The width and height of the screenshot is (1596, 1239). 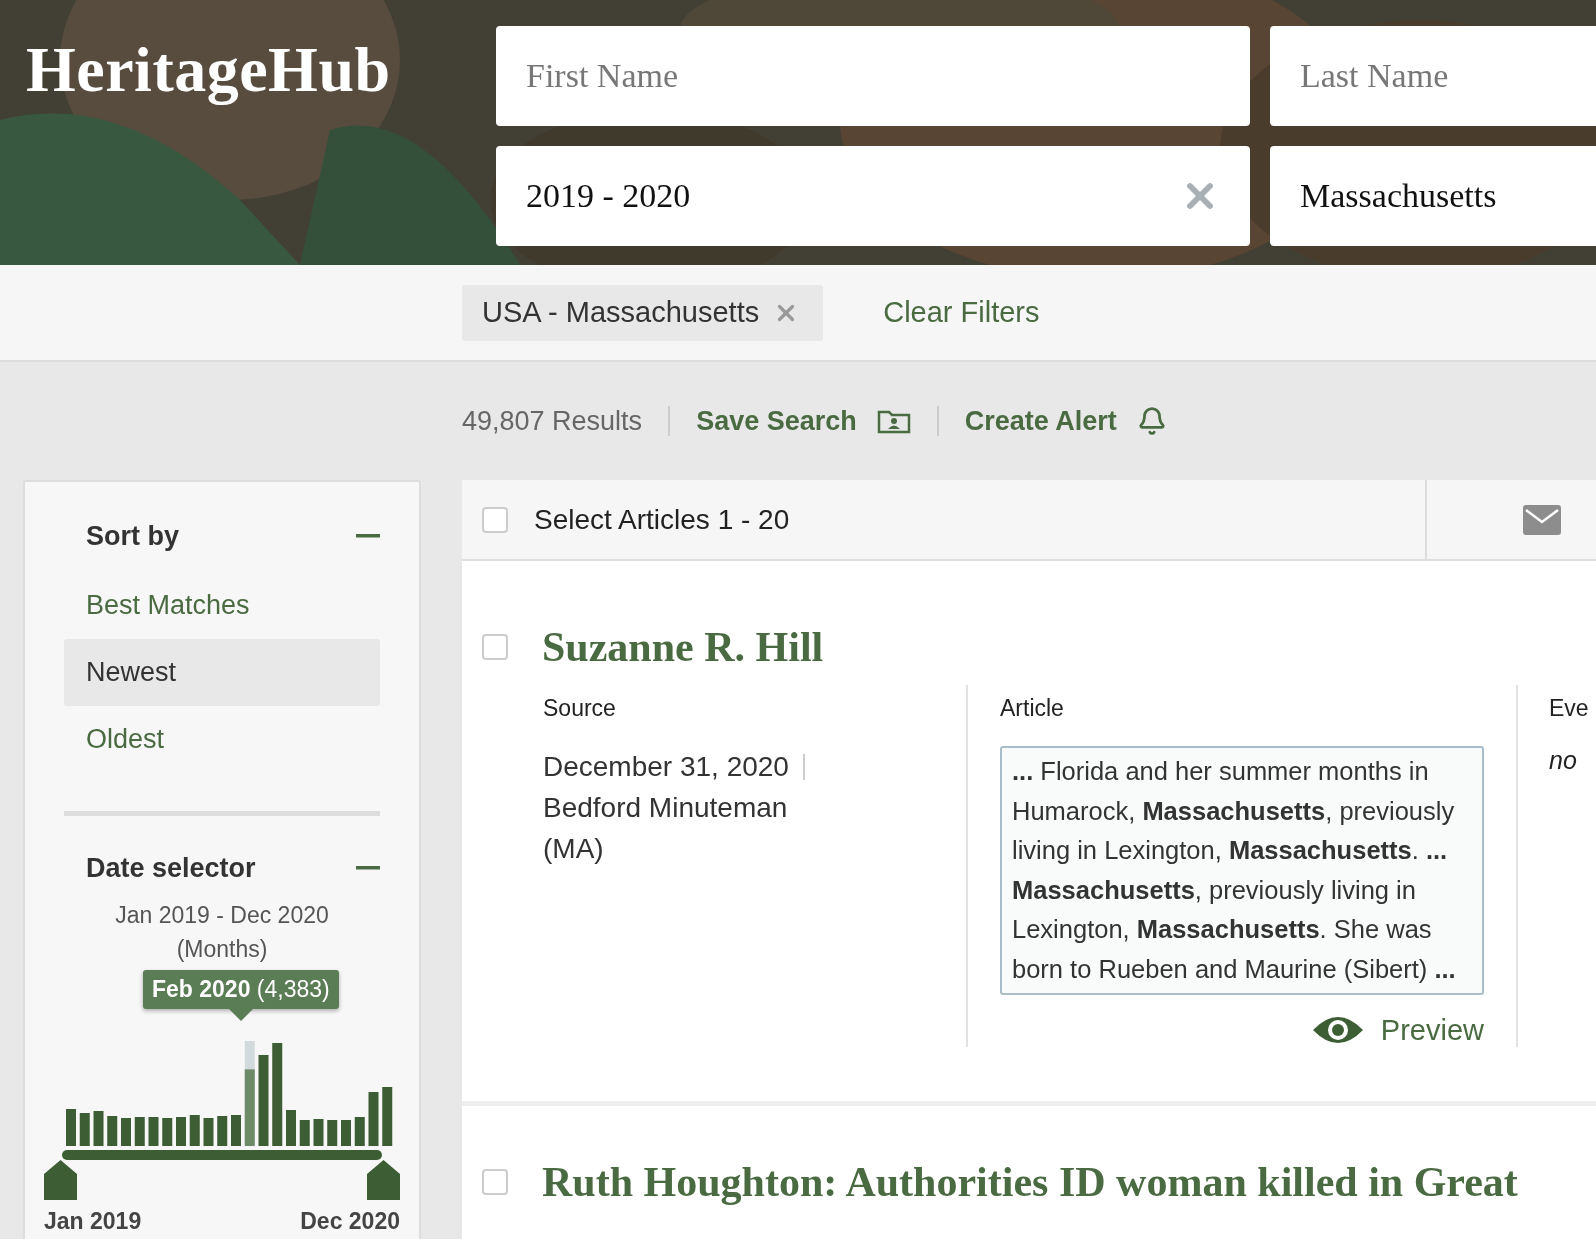 I want to click on select-label: Select Articles 1 - 20, so click(x=662, y=519).